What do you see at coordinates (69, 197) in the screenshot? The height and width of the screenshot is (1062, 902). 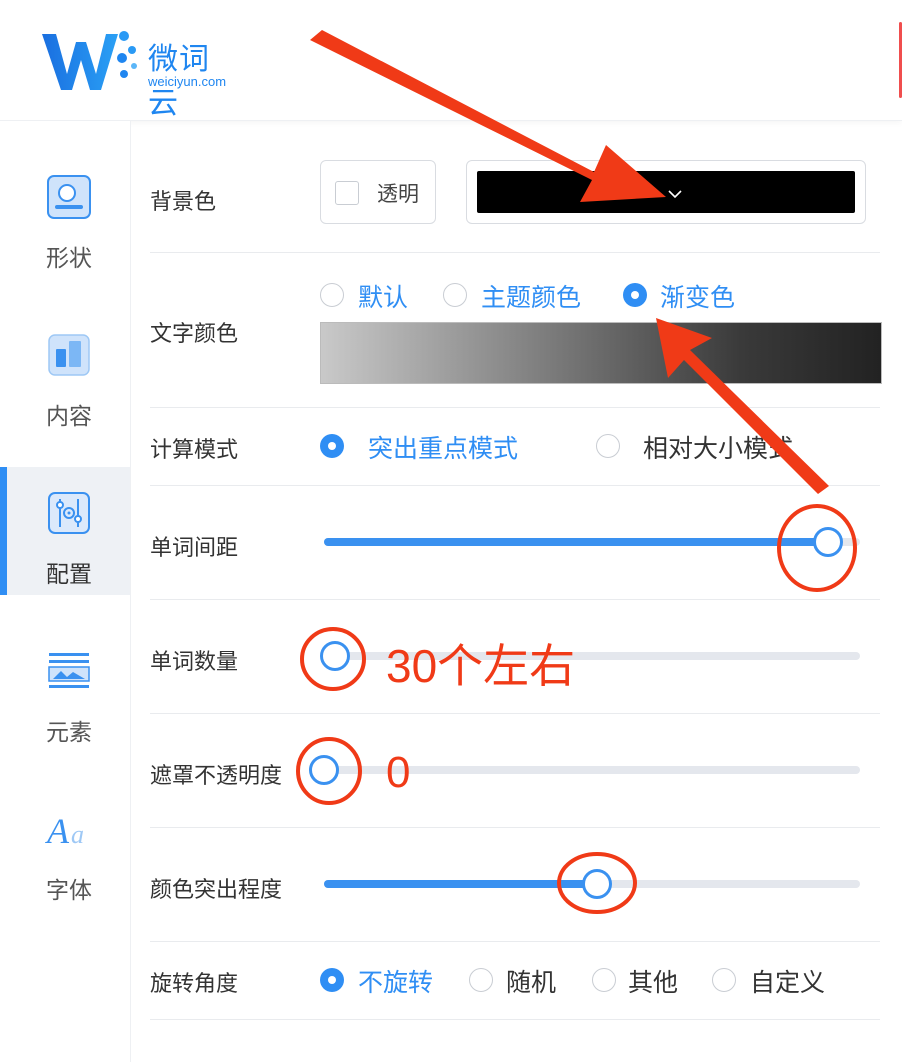 I see `shape-icon` at bounding box center [69, 197].